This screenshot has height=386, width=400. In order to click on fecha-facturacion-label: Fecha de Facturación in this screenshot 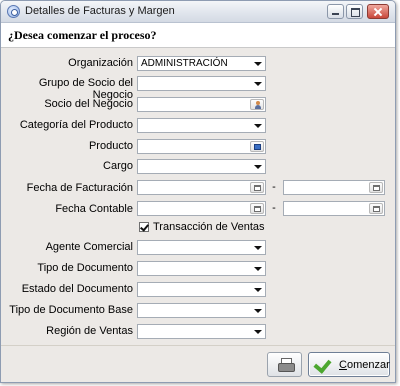, I will do `click(79, 188)`.